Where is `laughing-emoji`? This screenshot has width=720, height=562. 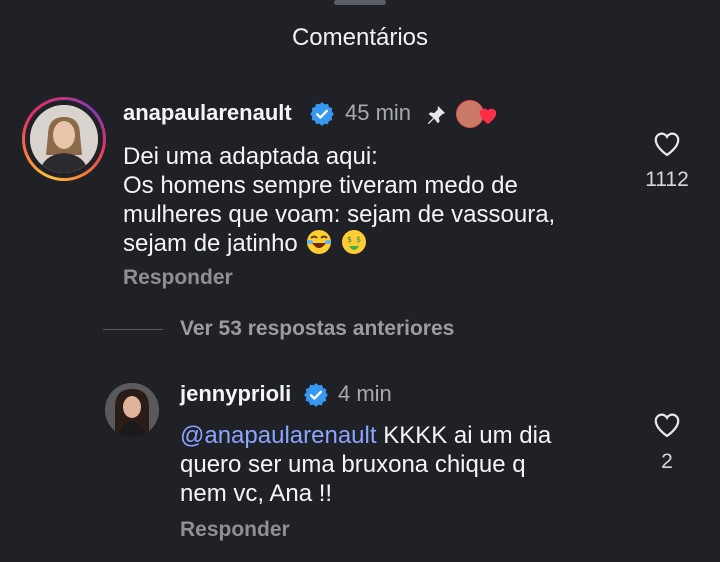 laughing-emoji is located at coordinates (319, 242).